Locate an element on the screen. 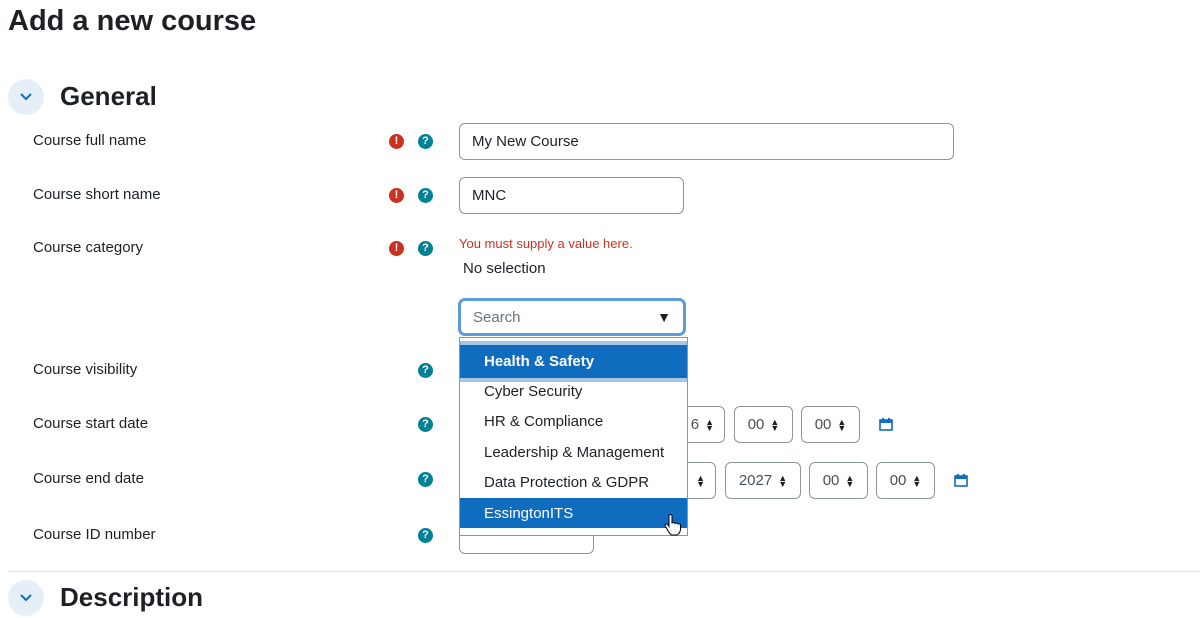 This screenshot has width=1200, height=618. hand-cursor-icon is located at coordinates (672, 525).